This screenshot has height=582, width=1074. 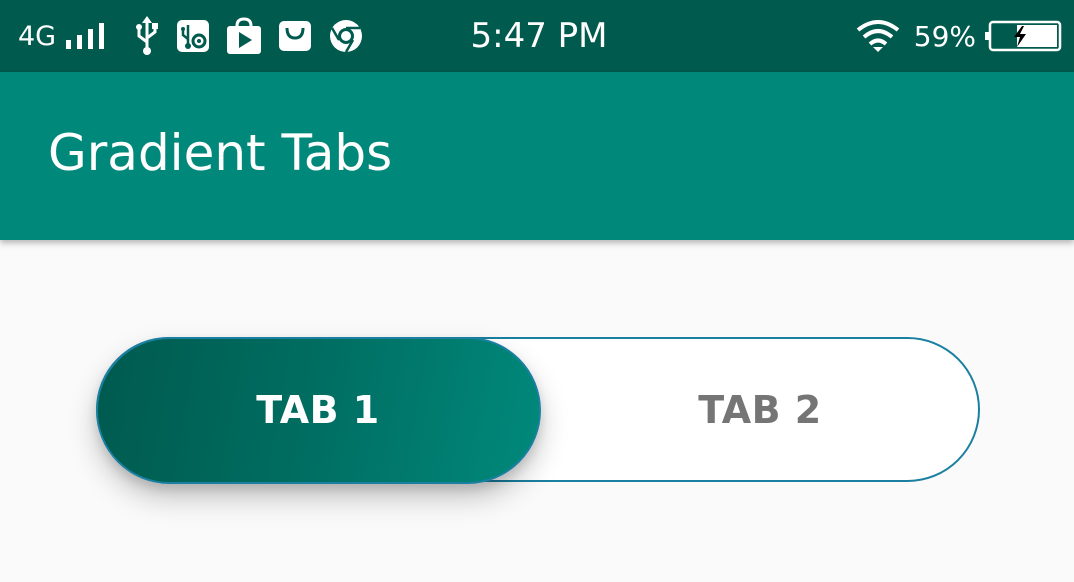 What do you see at coordinates (86, 36) in the screenshot?
I see `signal-icon` at bounding box center [86, 36].